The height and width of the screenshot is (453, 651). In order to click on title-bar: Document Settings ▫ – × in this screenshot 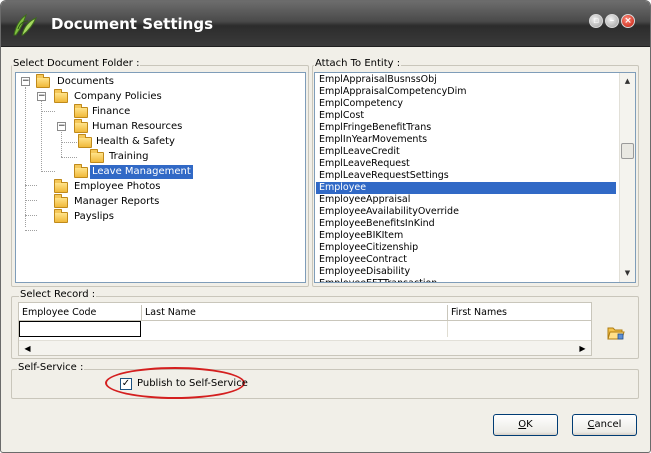, I will do `click(325, 24)`.